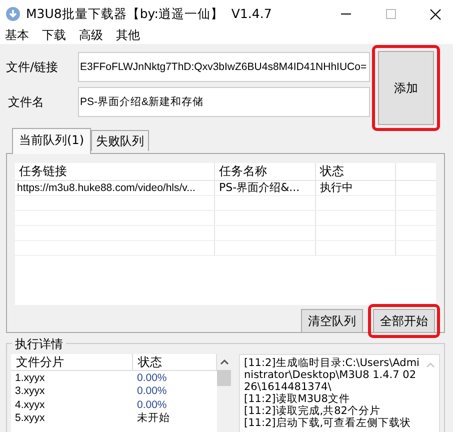 This screenshot has width=453, height=432. I want to click on menu-item: 下载, so click(54, 36).